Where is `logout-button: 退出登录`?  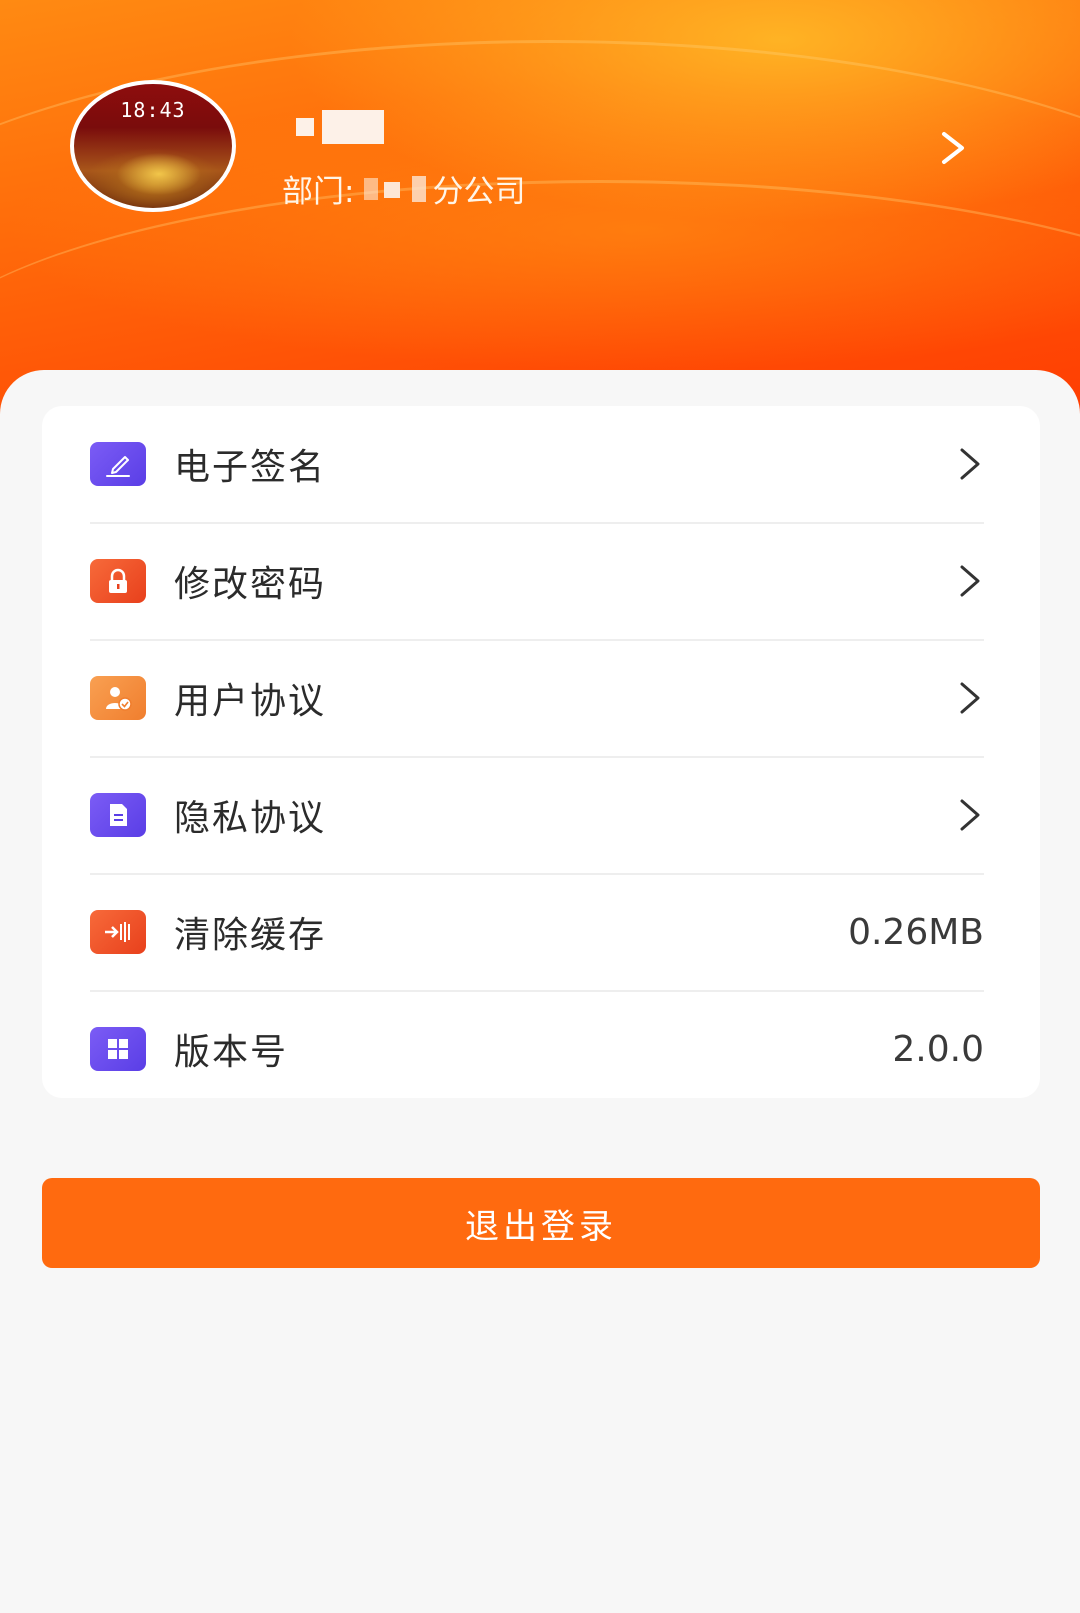 logout-button: 退出登录 is located at coordinates (541, 1223).